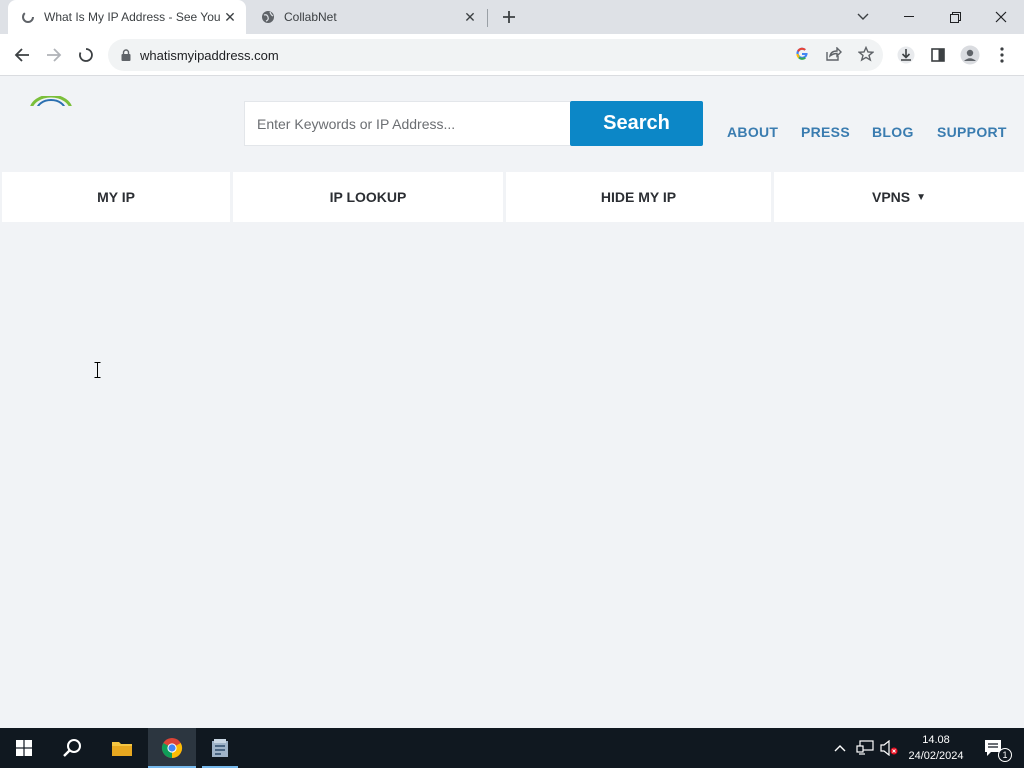 The width and height of the screenshot is (1024, 768). I want to click on nav-vpns: VPNS ▼, so click(899, 197).